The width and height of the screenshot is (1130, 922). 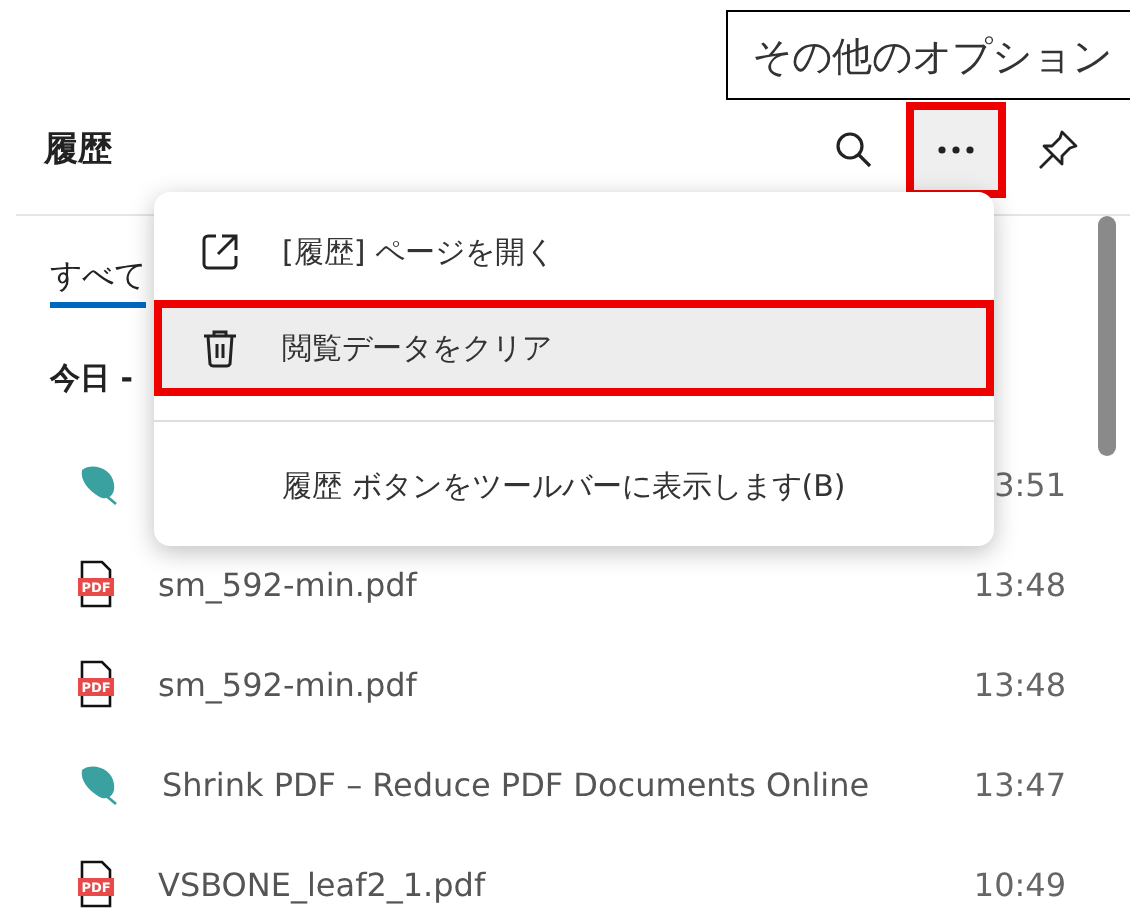 What do you see at coordinates (220, 348) in the screenshot?
I see `trash-icon` at bounding box center [220, 348].